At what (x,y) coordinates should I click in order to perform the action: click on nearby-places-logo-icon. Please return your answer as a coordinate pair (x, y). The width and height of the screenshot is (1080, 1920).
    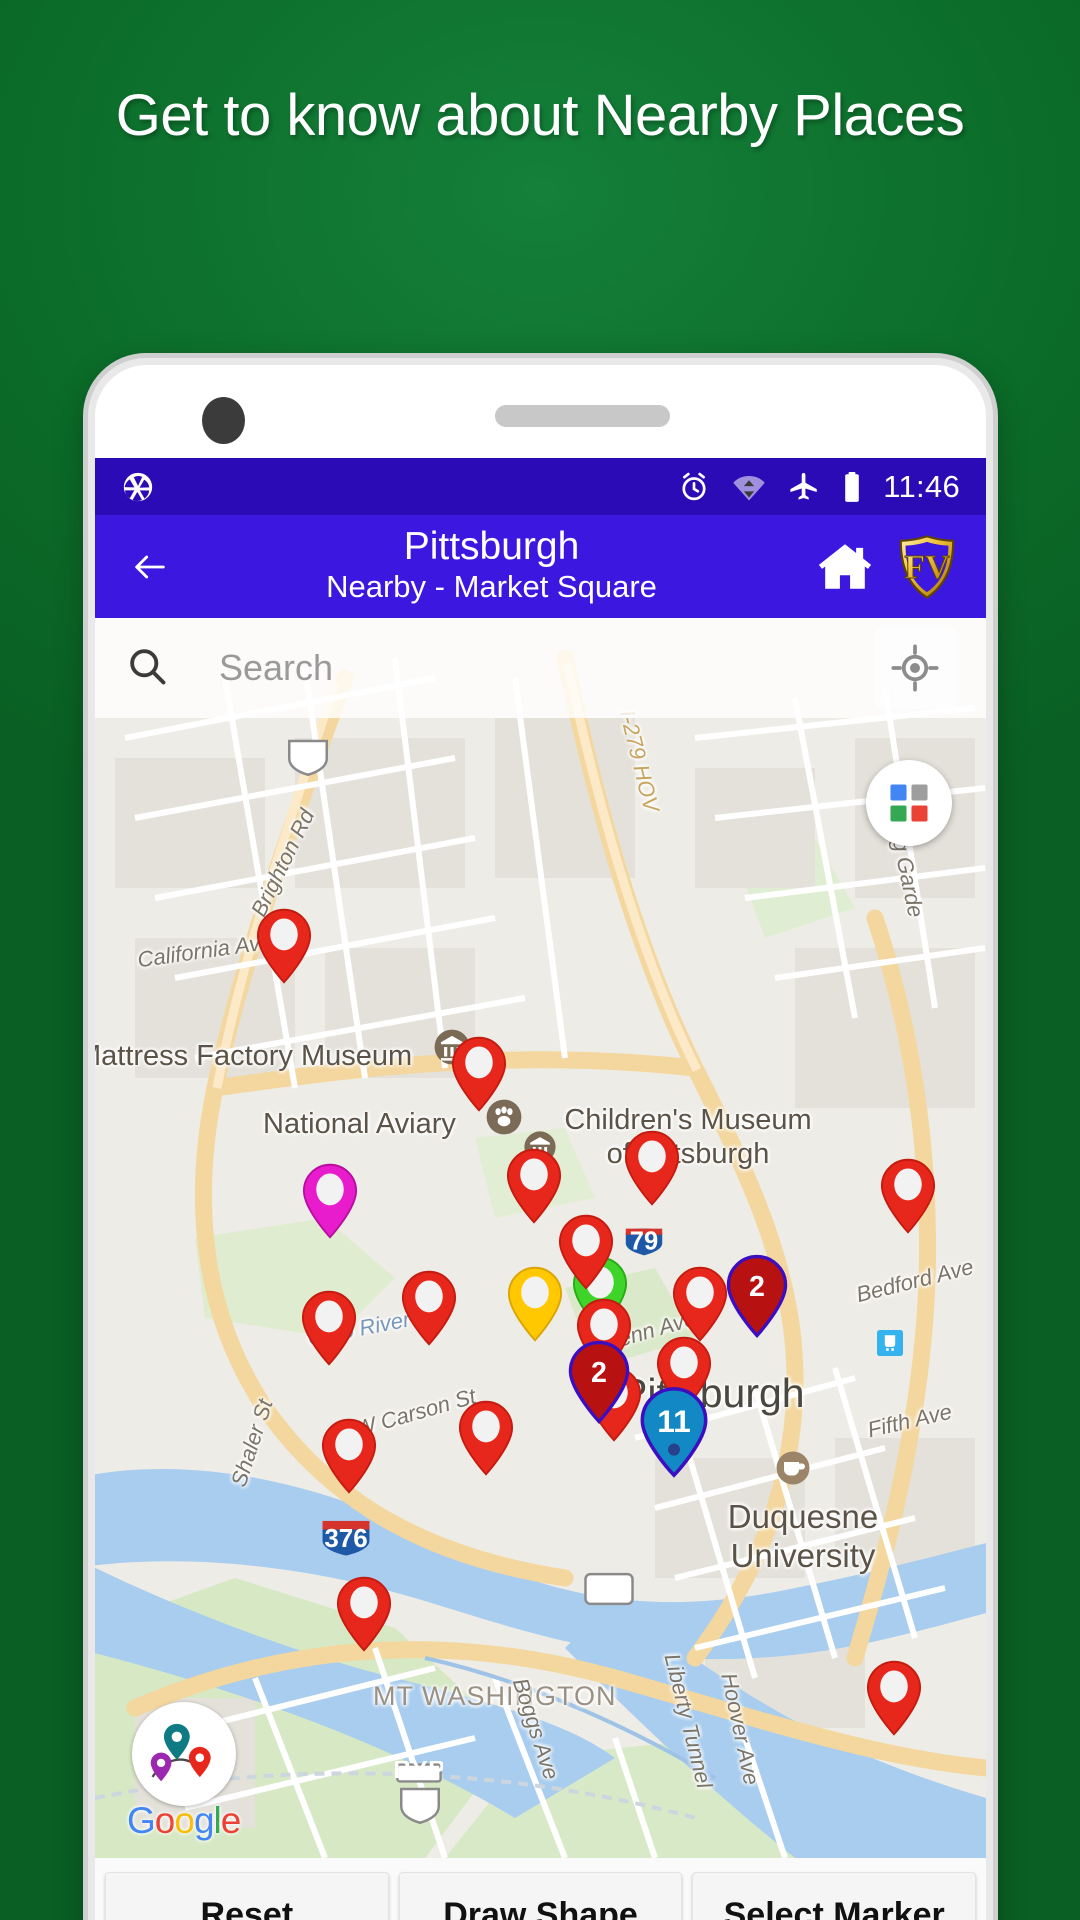
    Looking at the image, I should click on (183, 1754).